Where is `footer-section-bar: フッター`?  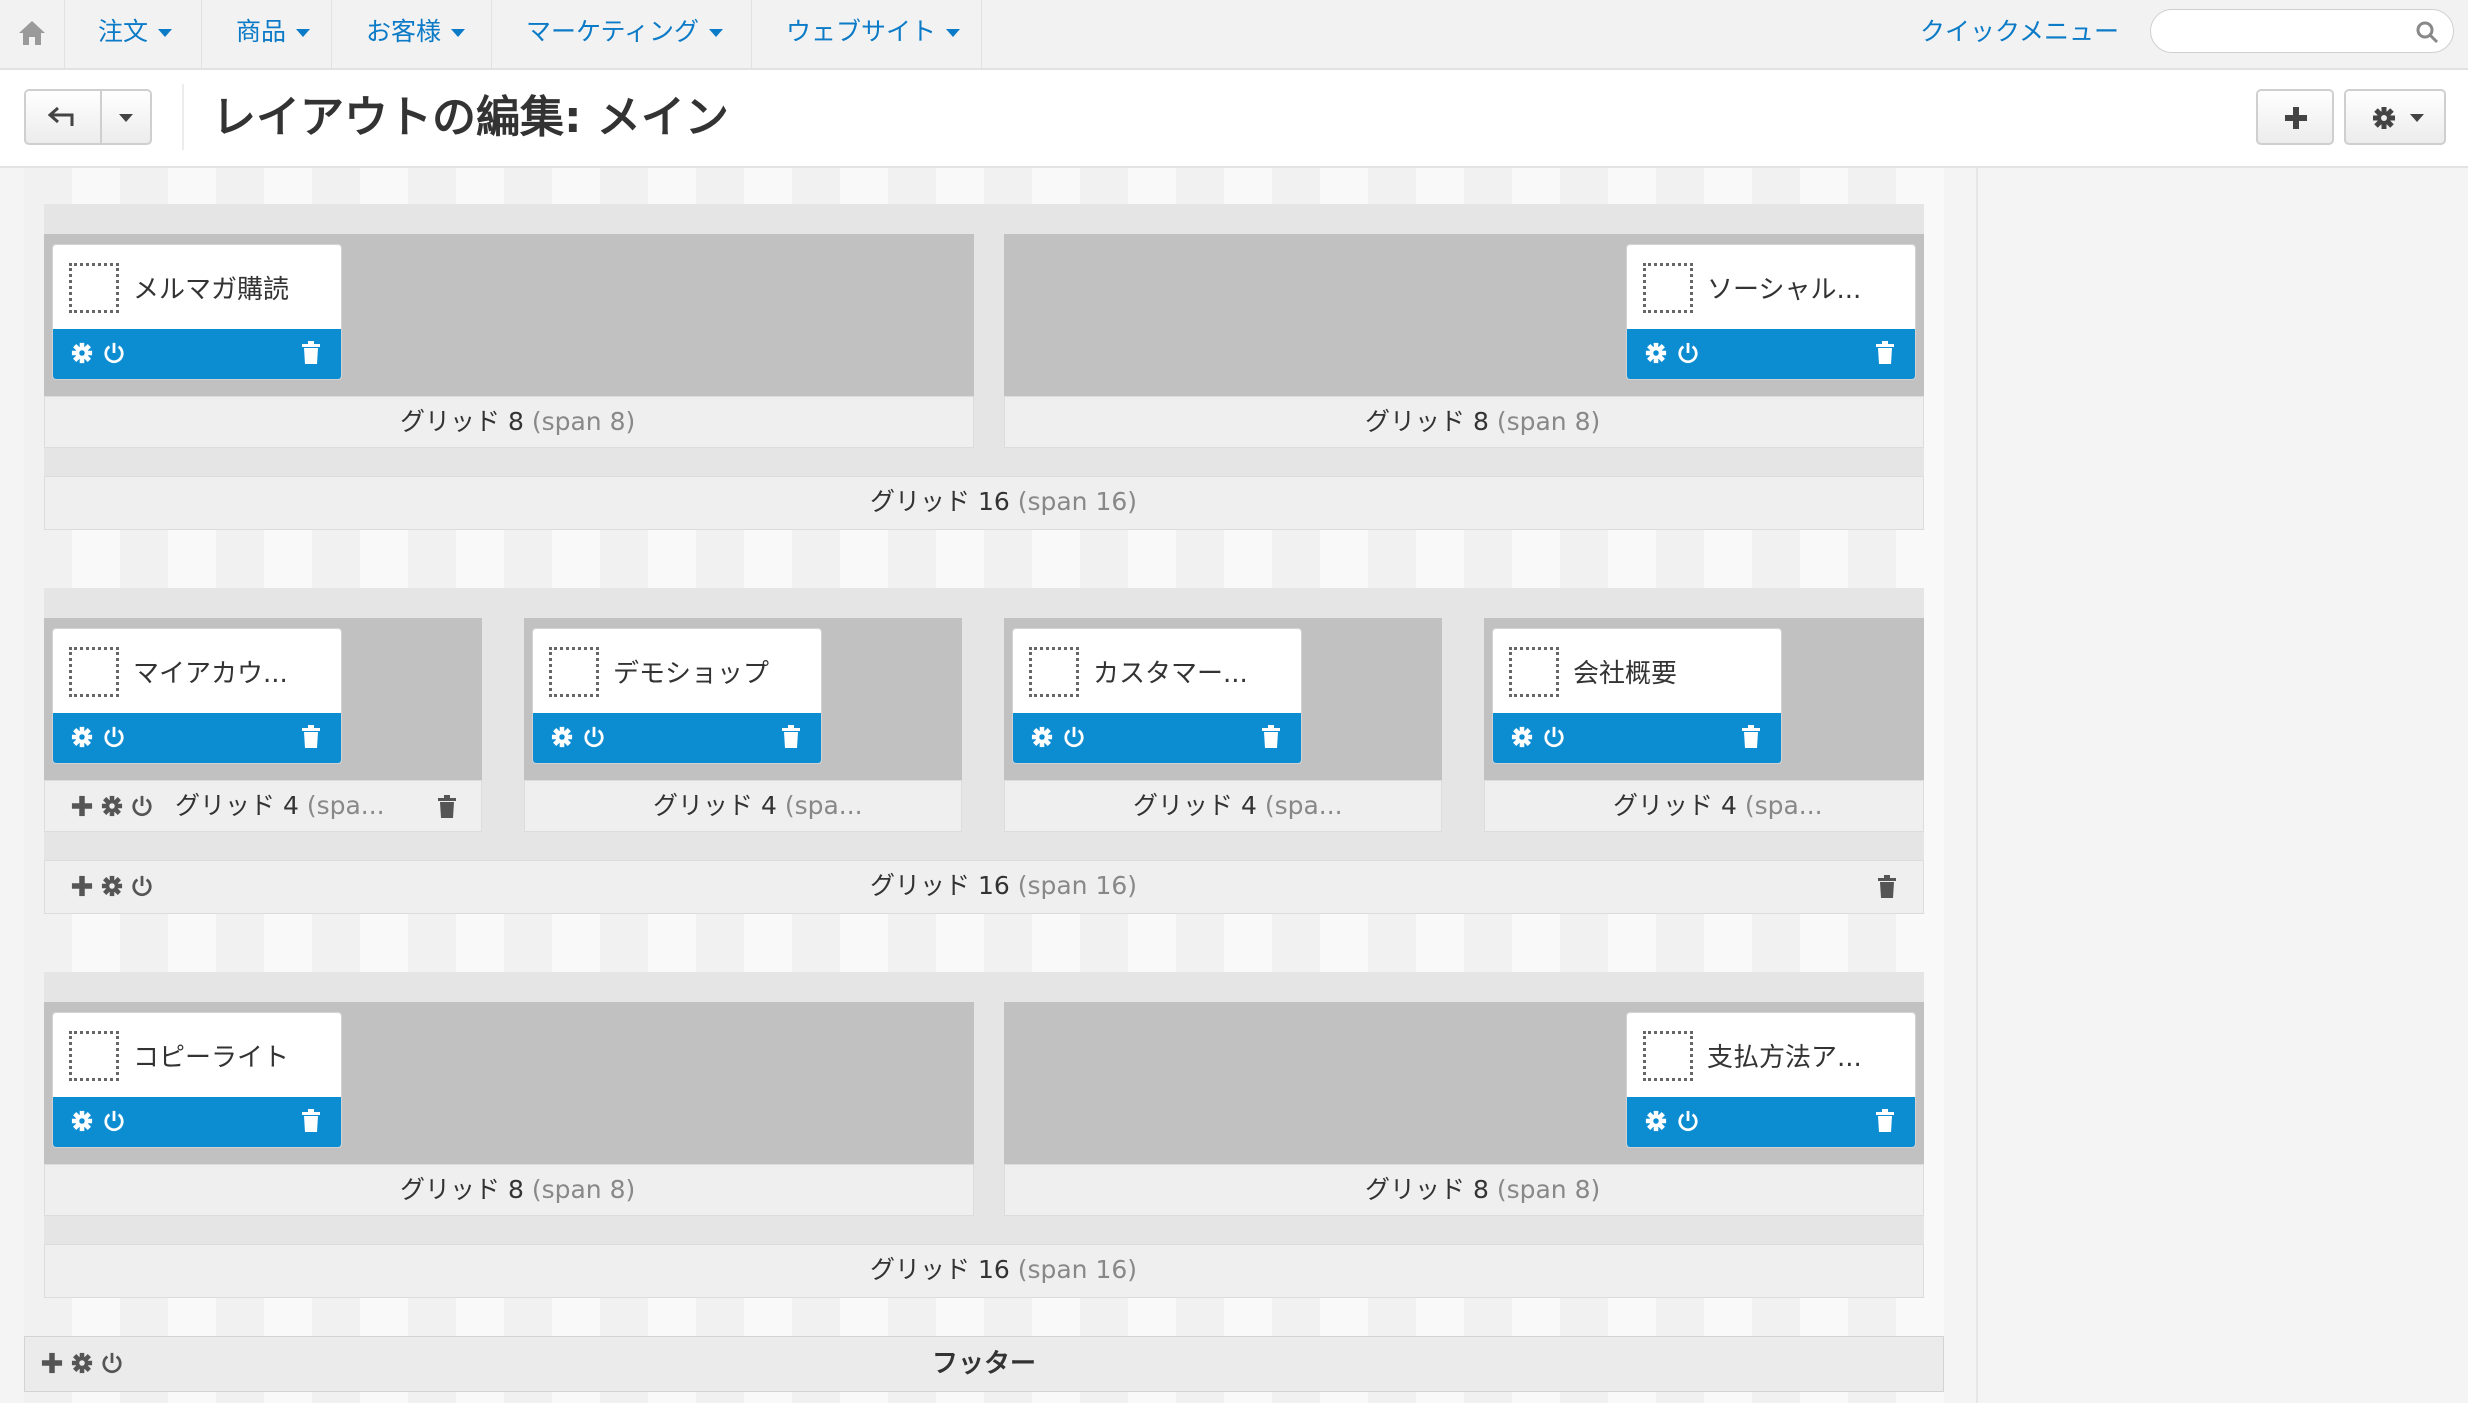 footer-section-bar: フッター is located at coordinates (984, 1364).